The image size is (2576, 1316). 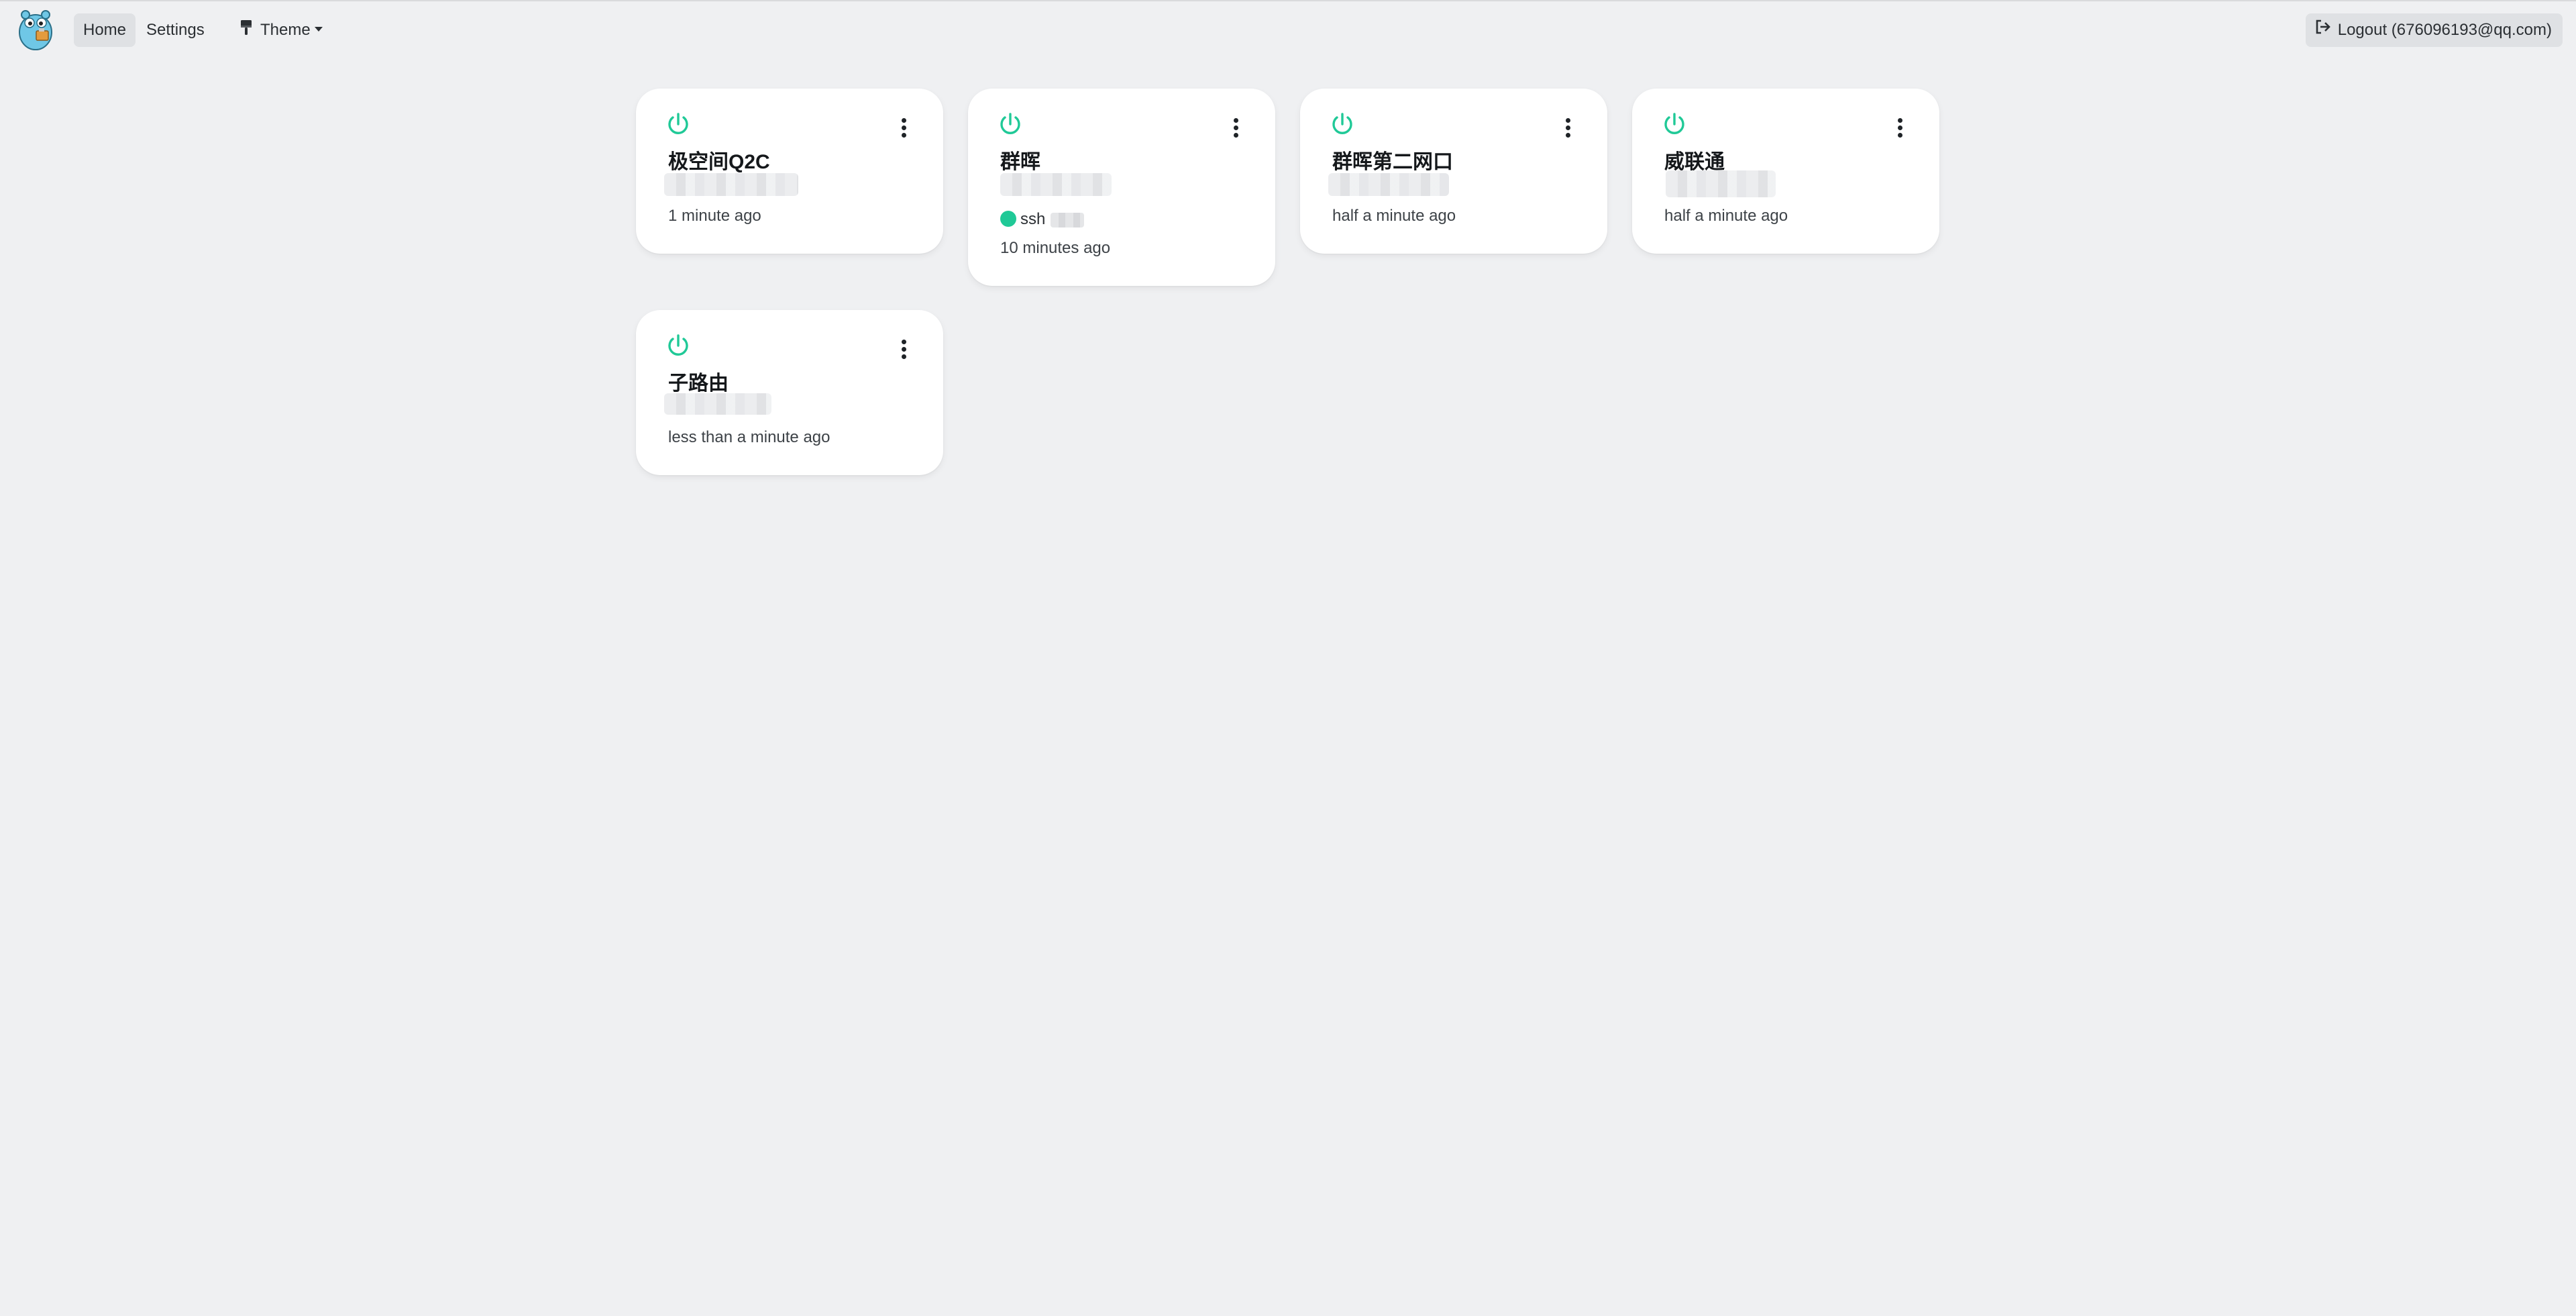 I want to click on last-seen: 10 minutes ago, so click(x=1055, y=248).